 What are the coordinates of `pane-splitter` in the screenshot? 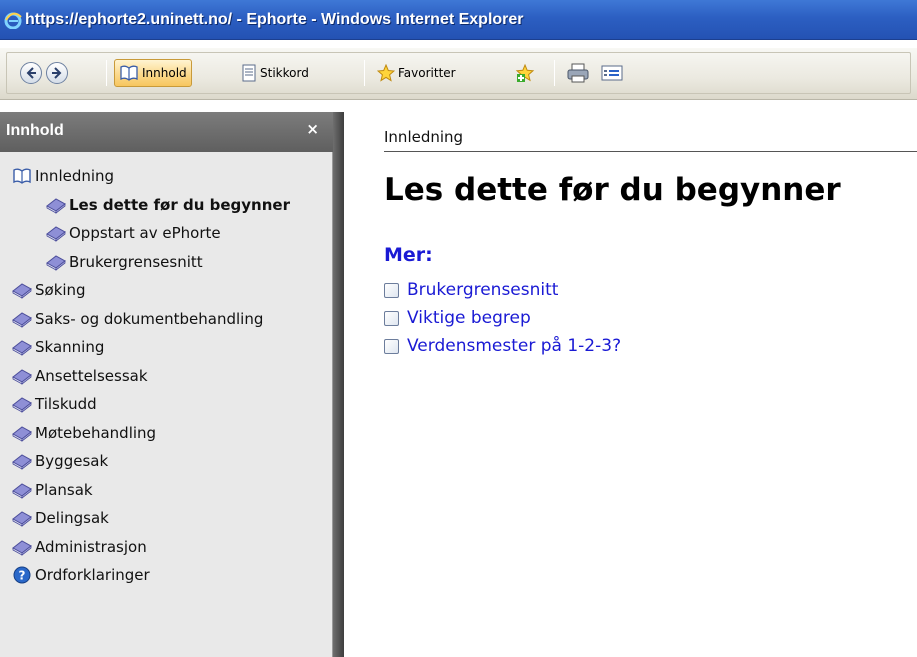 It's located at (338, 384).